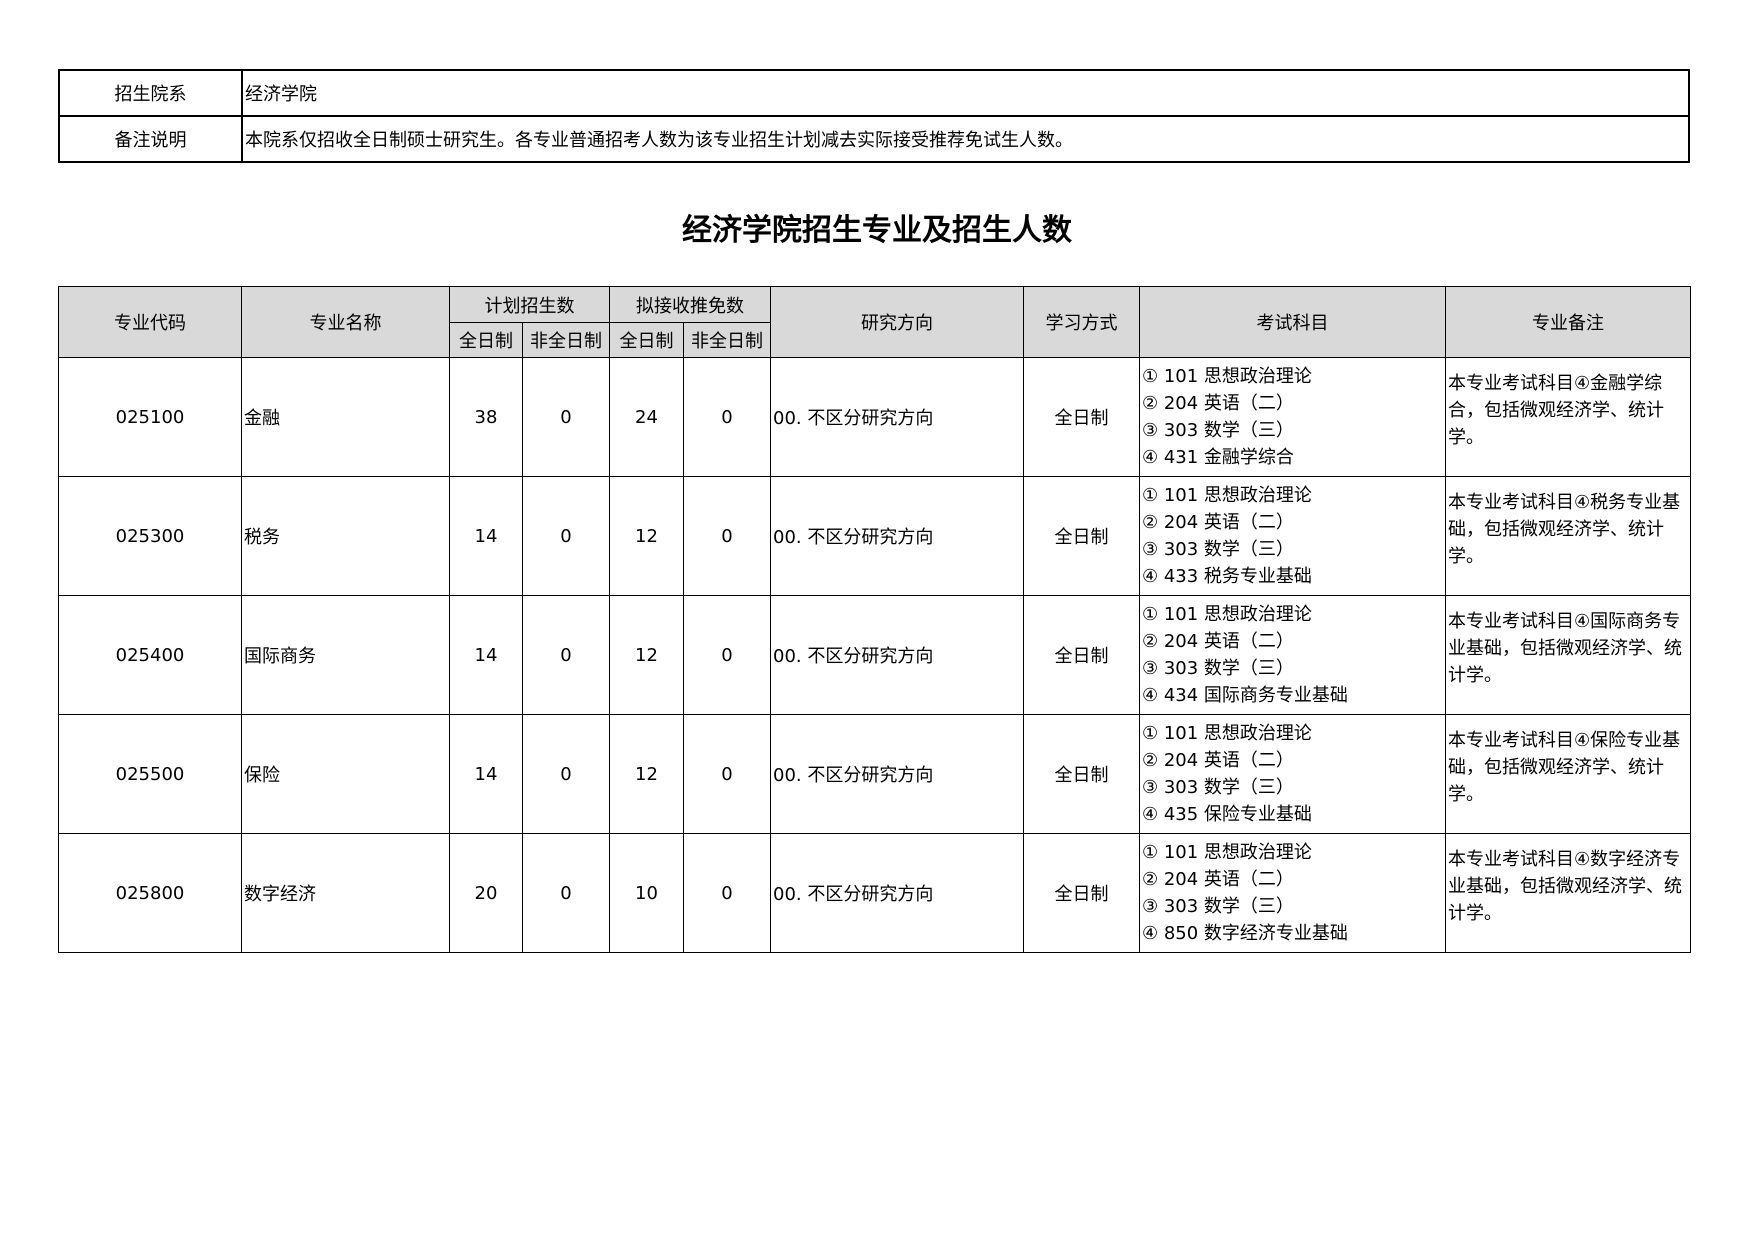 This screenshot has width=1754, height=1240. Describe the element at coordinates (1245, 933) in the screenshot. I see `subject-line: ④ 850 数字经济专业基础` at that location.